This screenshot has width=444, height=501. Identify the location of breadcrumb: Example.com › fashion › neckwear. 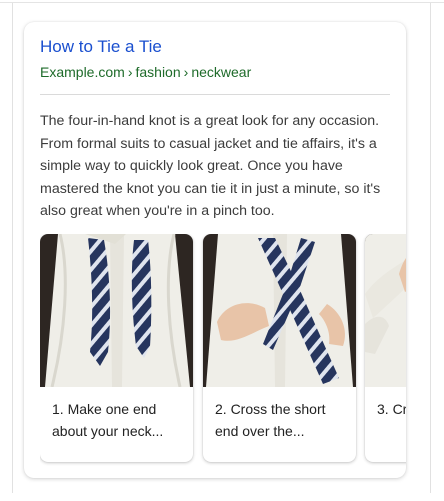
(145, 72).